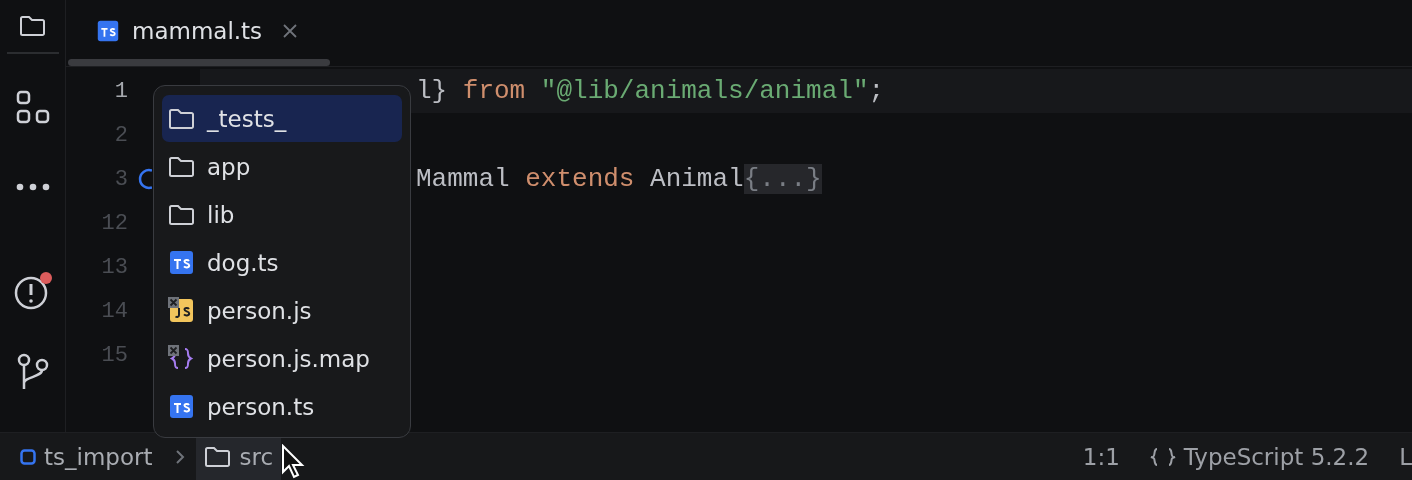 The height and width of the screenshot is (480, 1412). I want to click on project-folder-icon, so click(32, 26).